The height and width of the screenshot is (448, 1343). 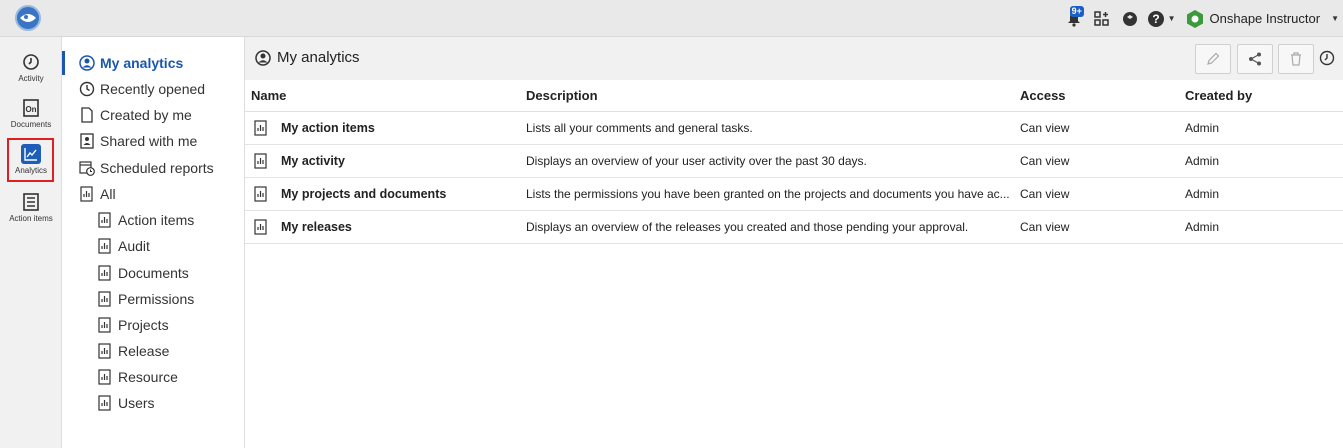 What do you see at coordinates (31, 154) in the screenshot?
I see `analytics-icon` at bounding box center [31, 154].